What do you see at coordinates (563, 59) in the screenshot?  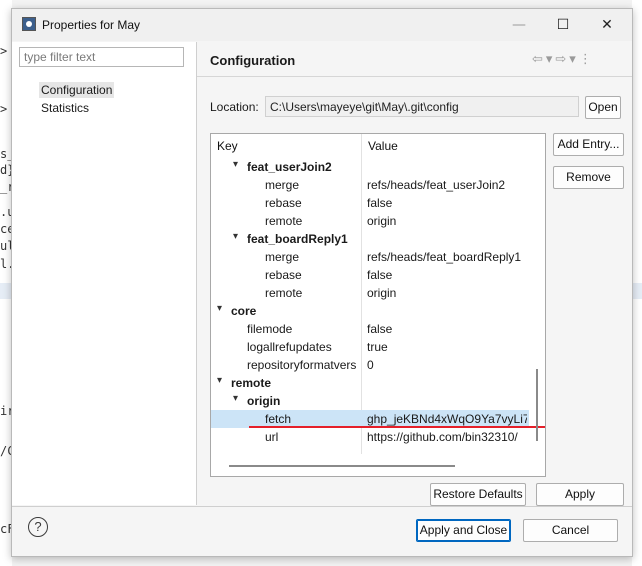 I see `history-nav-icons: ⇦▾⇨▾⋮` at bounding box center [563, 59].